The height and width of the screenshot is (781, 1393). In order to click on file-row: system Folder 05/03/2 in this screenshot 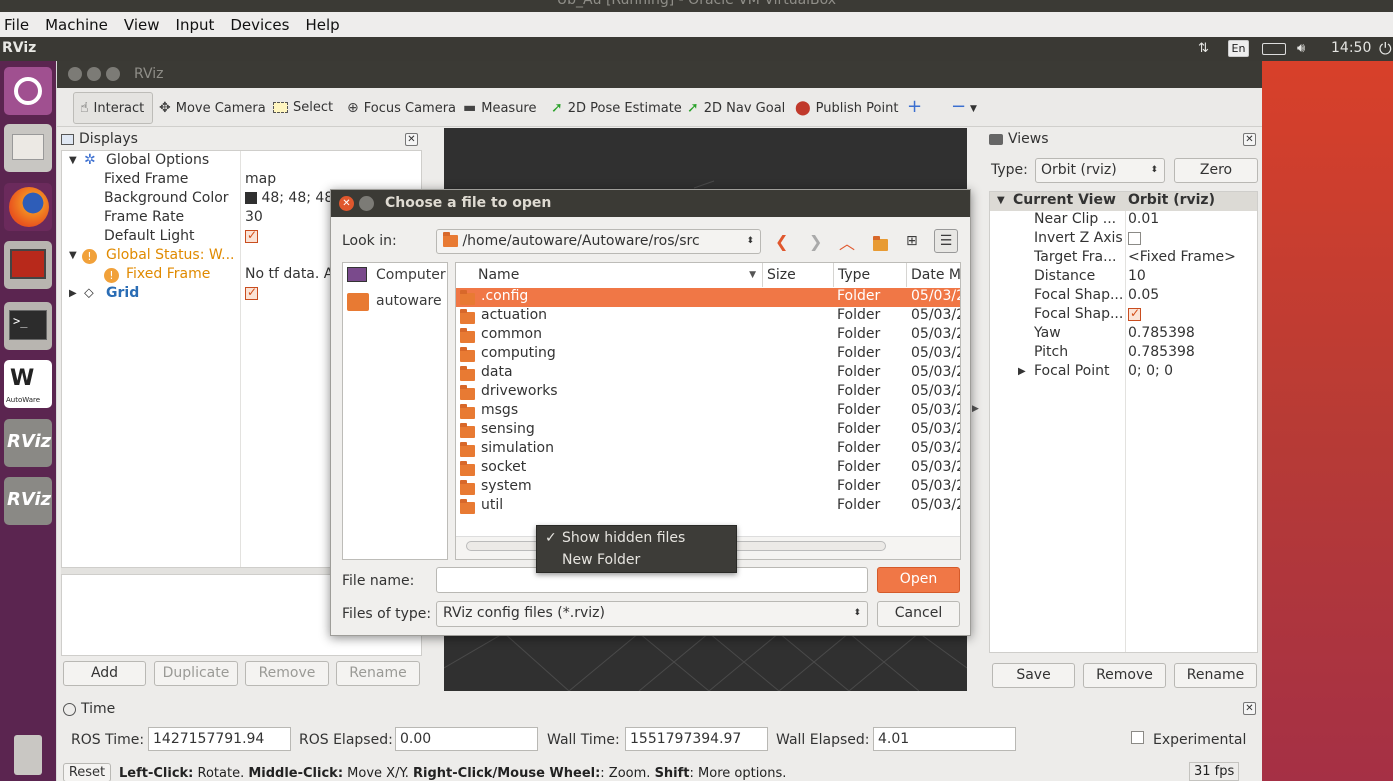, I will do `click(708, 487)`.